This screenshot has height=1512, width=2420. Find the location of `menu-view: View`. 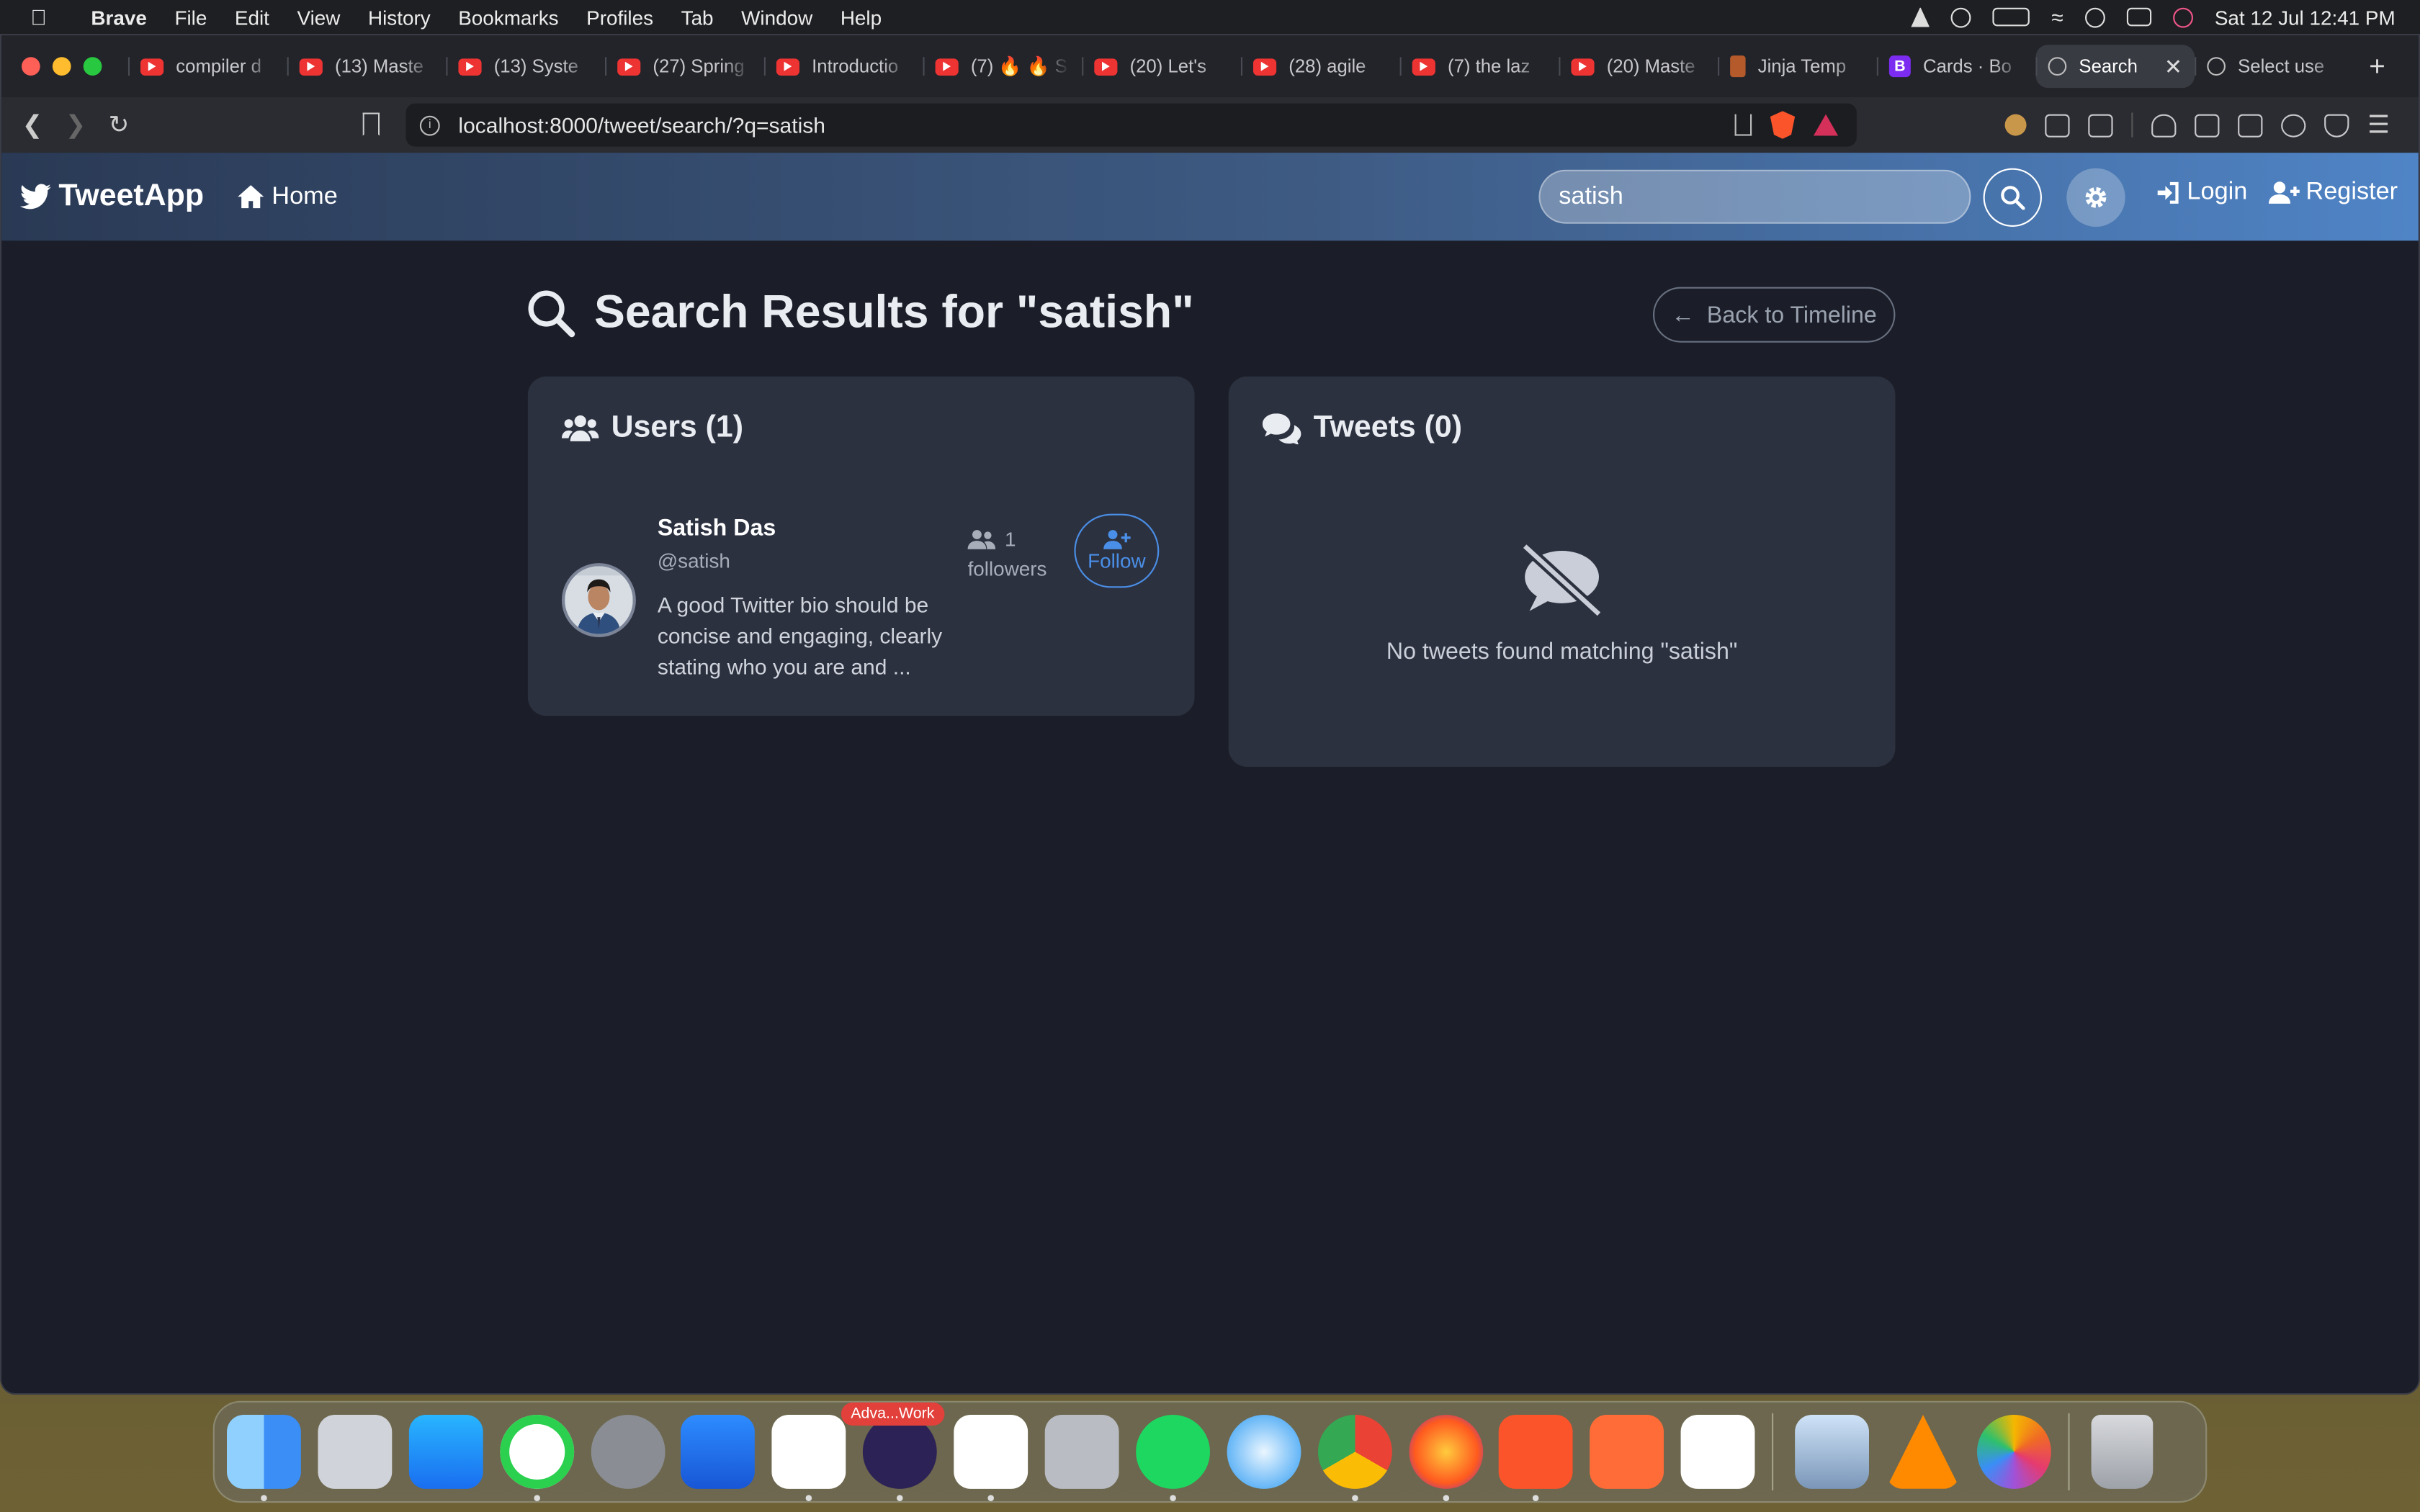

menu-view: View is located at coordinates (318, 17).